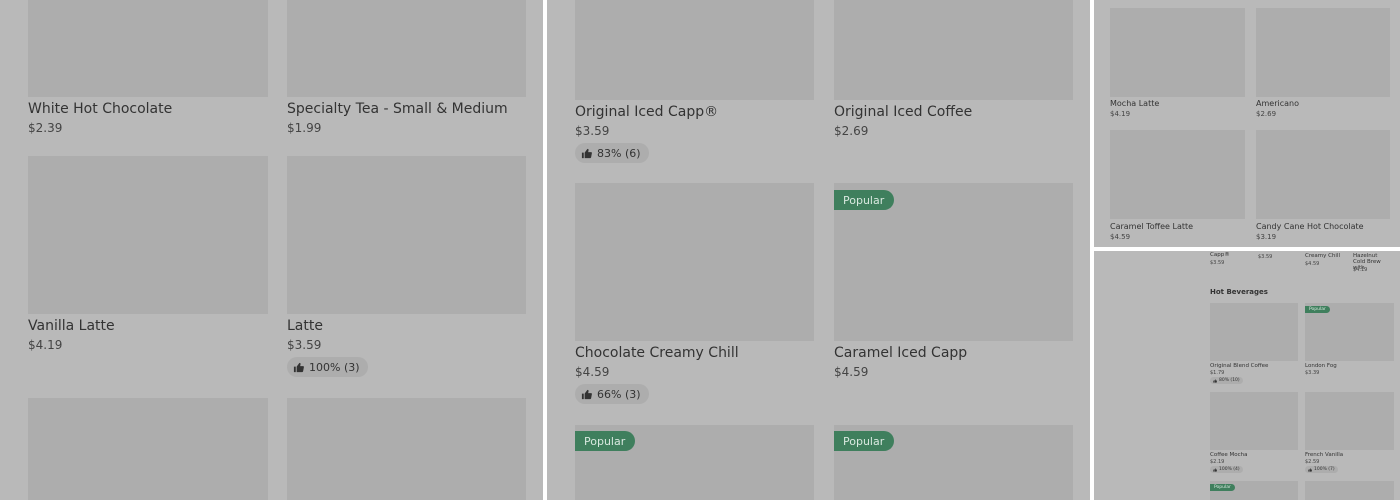 This screenshot has width=1400, height=500. I want to click on menu-item-card: Chocolate Creamy Chill $4.59 66% (3), so click(695, 295).